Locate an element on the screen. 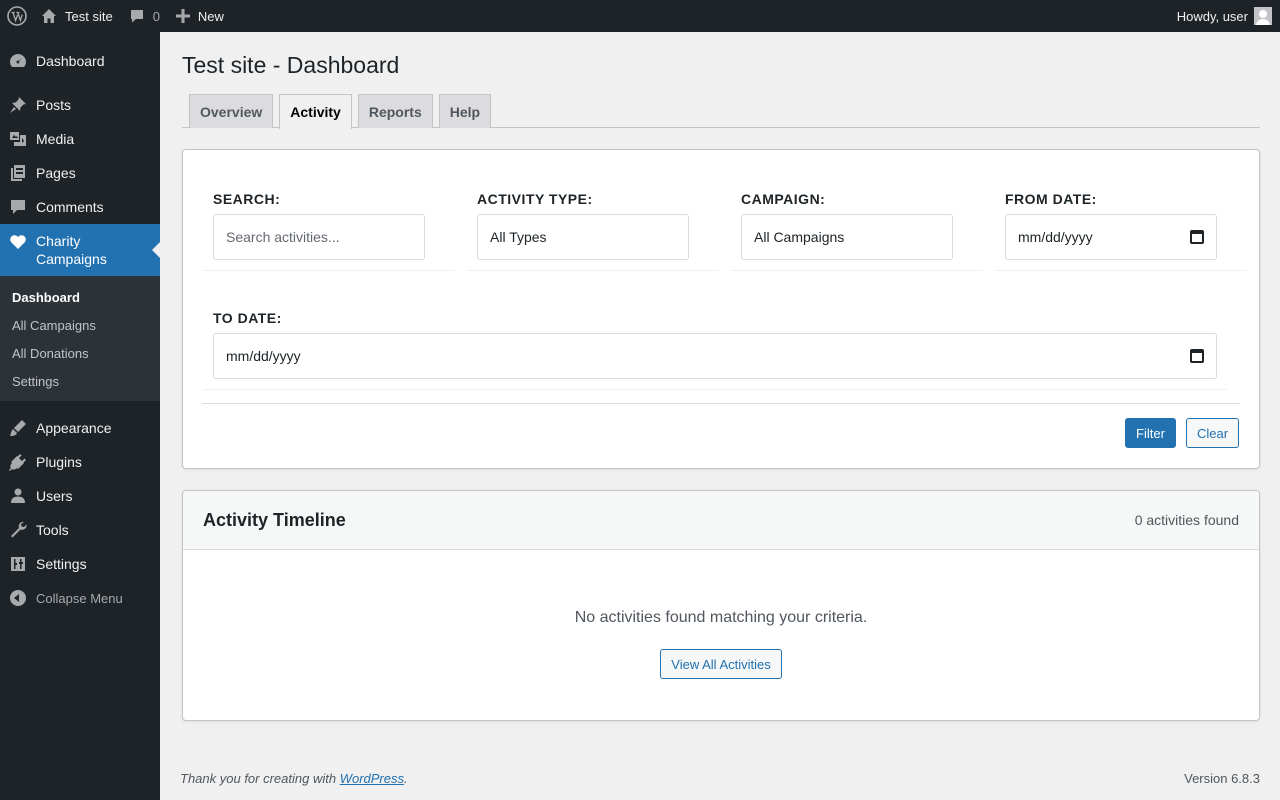 This screenshot has width=1280, height=800. to-date-input: mm/dd/yyyy is located at coordinates (715, 356).